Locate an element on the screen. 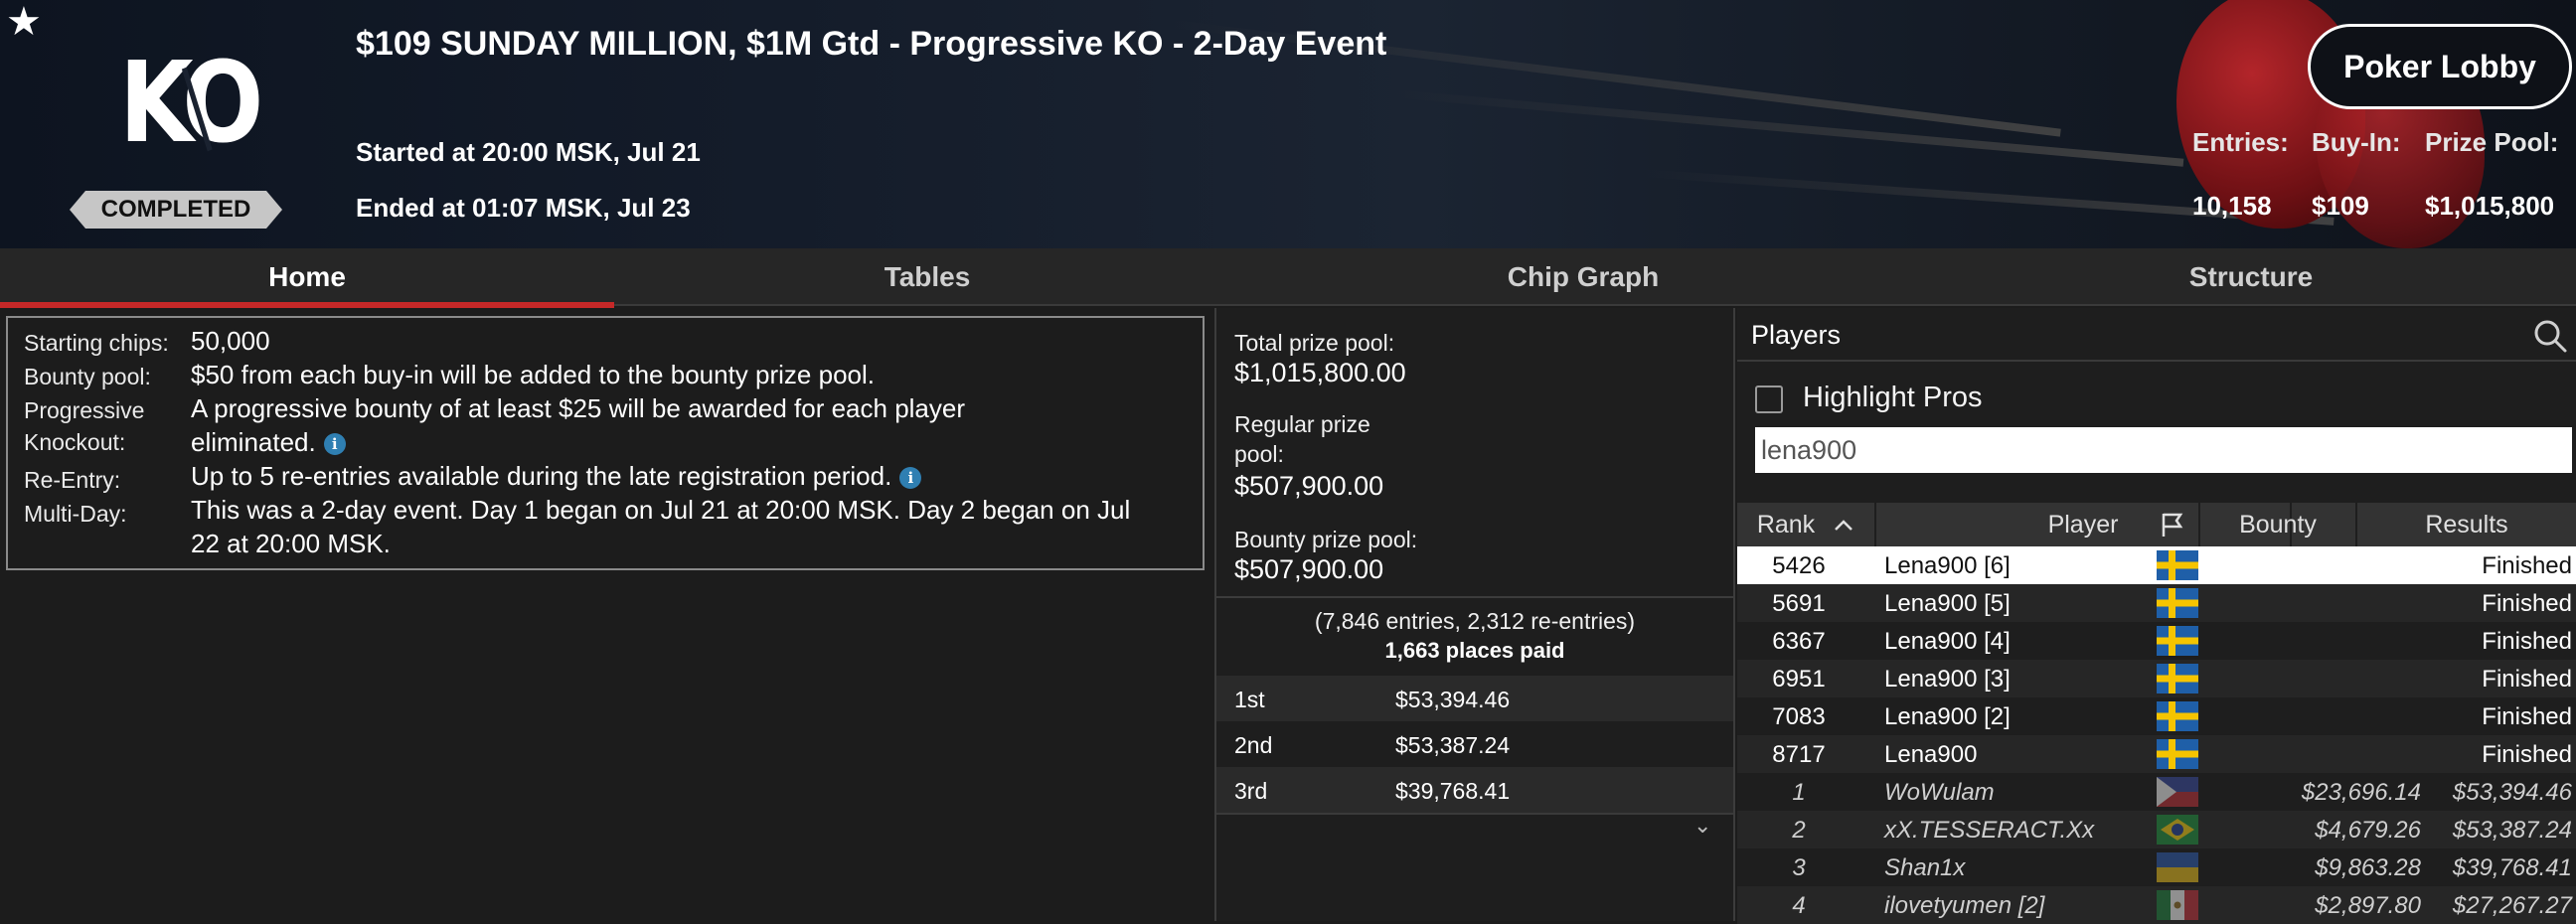 The width and height of the screenshot is (2576, 924). tab-structure: Structure is located at coordinates (2251, 277).